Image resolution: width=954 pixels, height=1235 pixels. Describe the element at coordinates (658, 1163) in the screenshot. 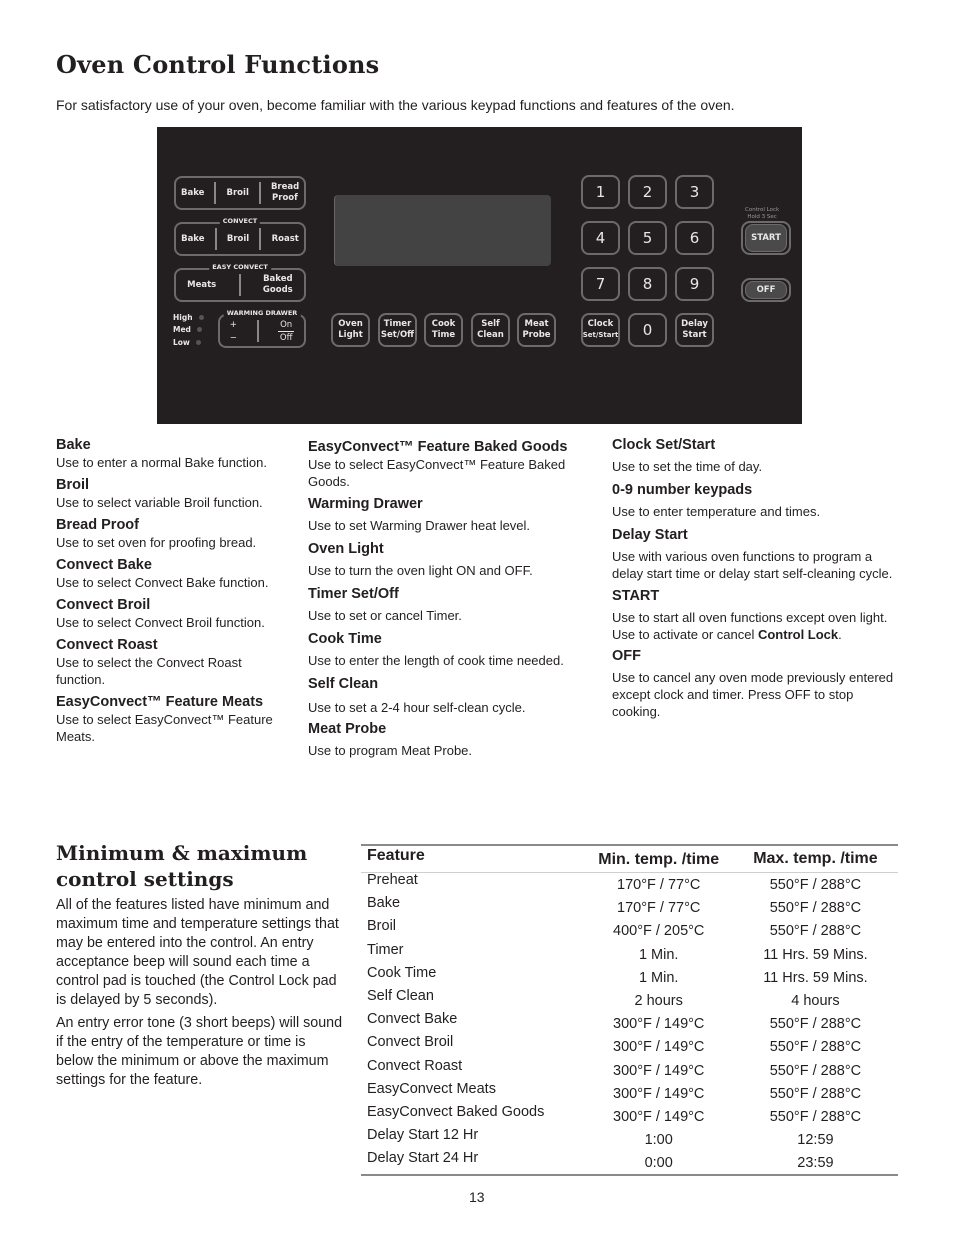

I see `min-cell: 0:00` at that location.